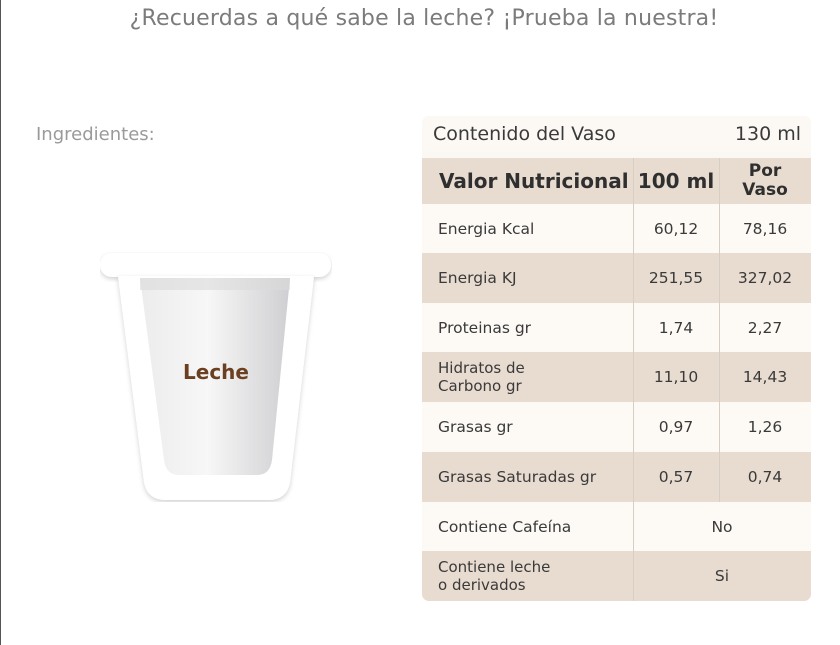 The width and height of the screenshot is (840, 645). I want to click on dairy-value: Si, so click(722, 576).